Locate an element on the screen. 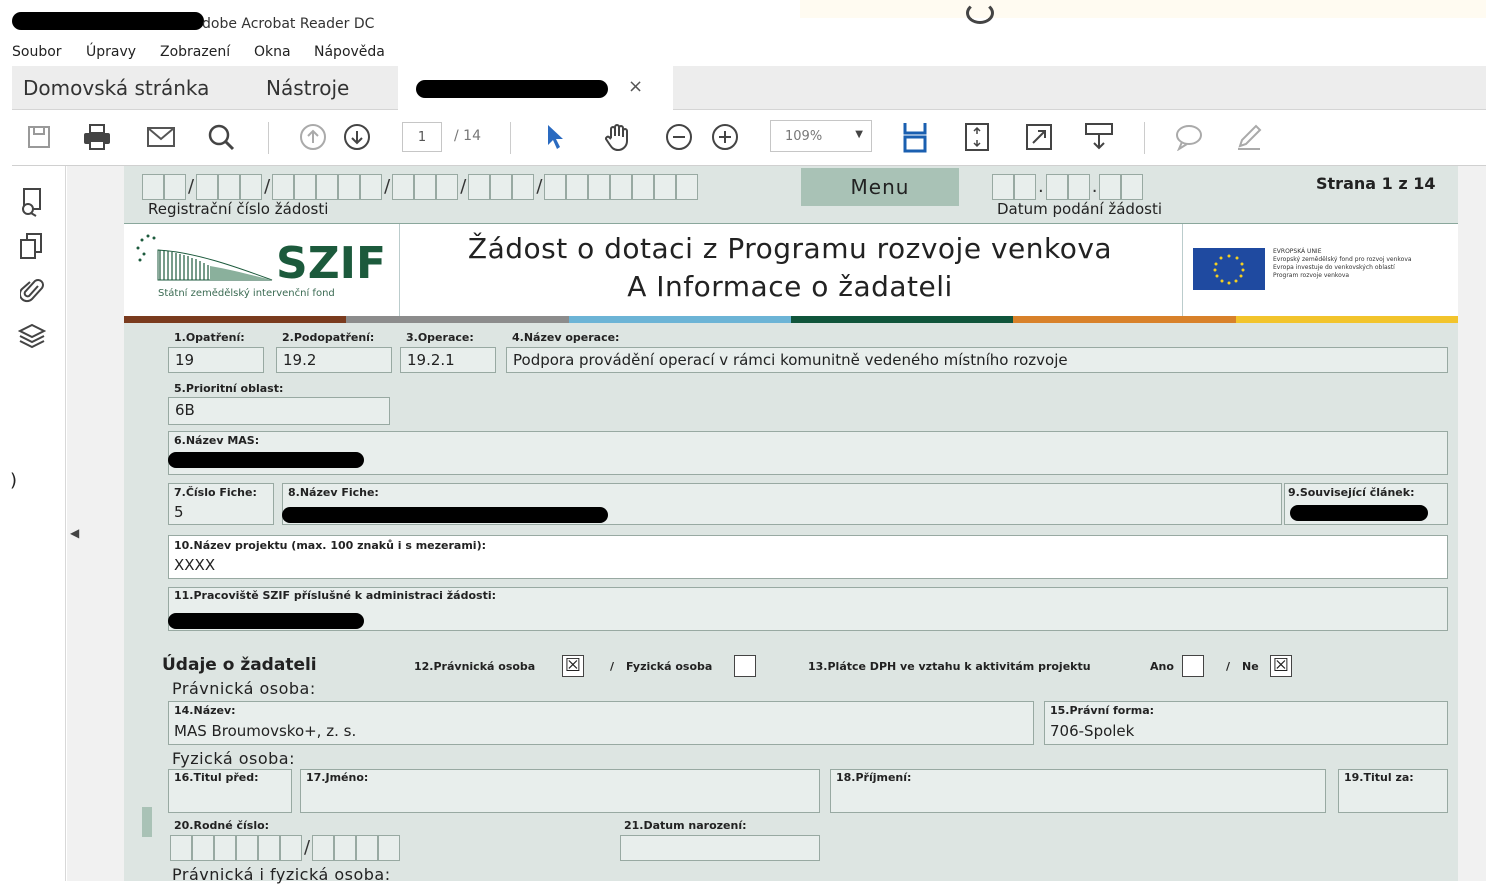 Image resolution: width=1486 pixels, height=884 pixels. zoom-select: 109% ▼ is located at coordinates (821, 136).